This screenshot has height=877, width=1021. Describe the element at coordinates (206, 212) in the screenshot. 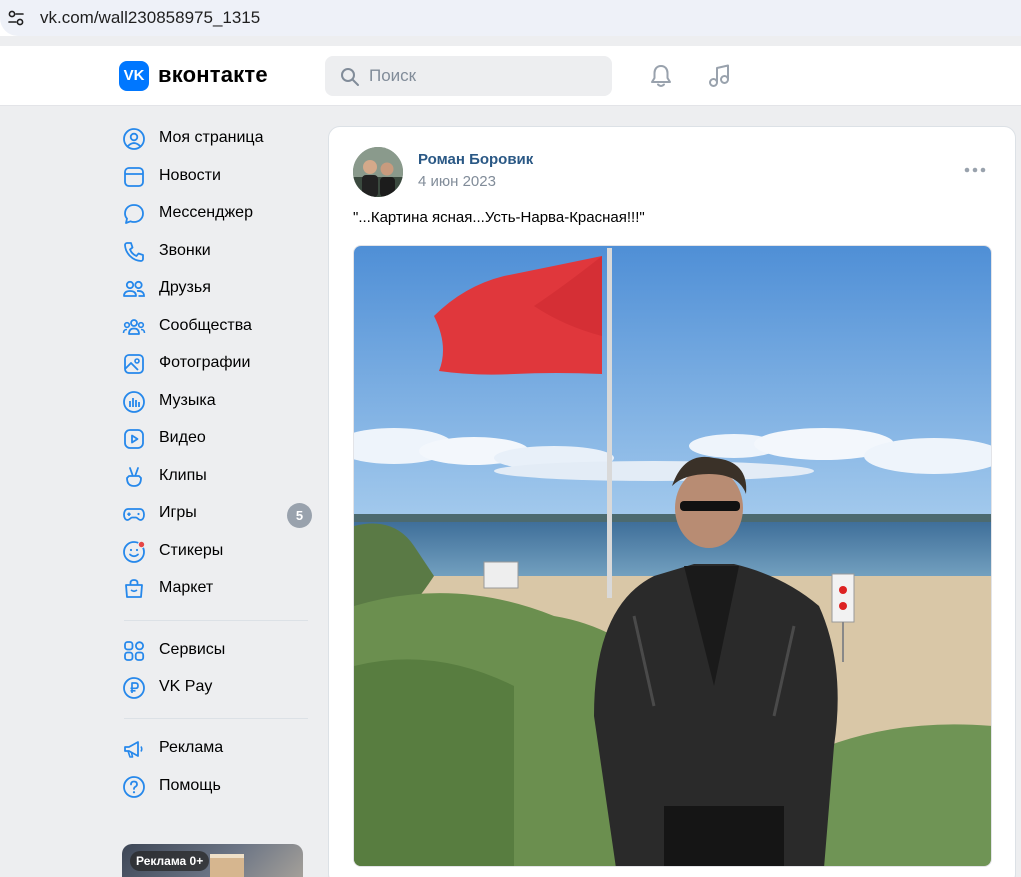

I see `sidebar-item-label: Мессенджер` at that location.